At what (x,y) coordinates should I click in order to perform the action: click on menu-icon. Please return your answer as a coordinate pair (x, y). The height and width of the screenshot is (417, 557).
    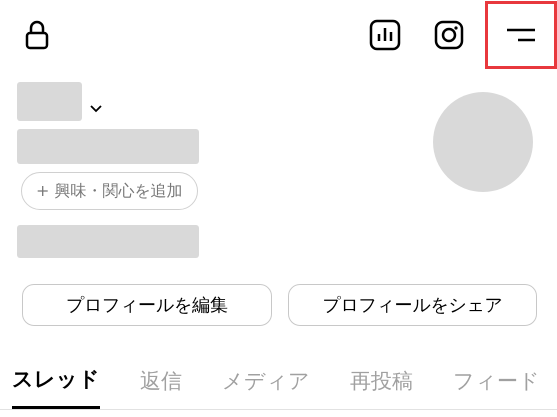
    Looking at the image, I should click on (521, 35).